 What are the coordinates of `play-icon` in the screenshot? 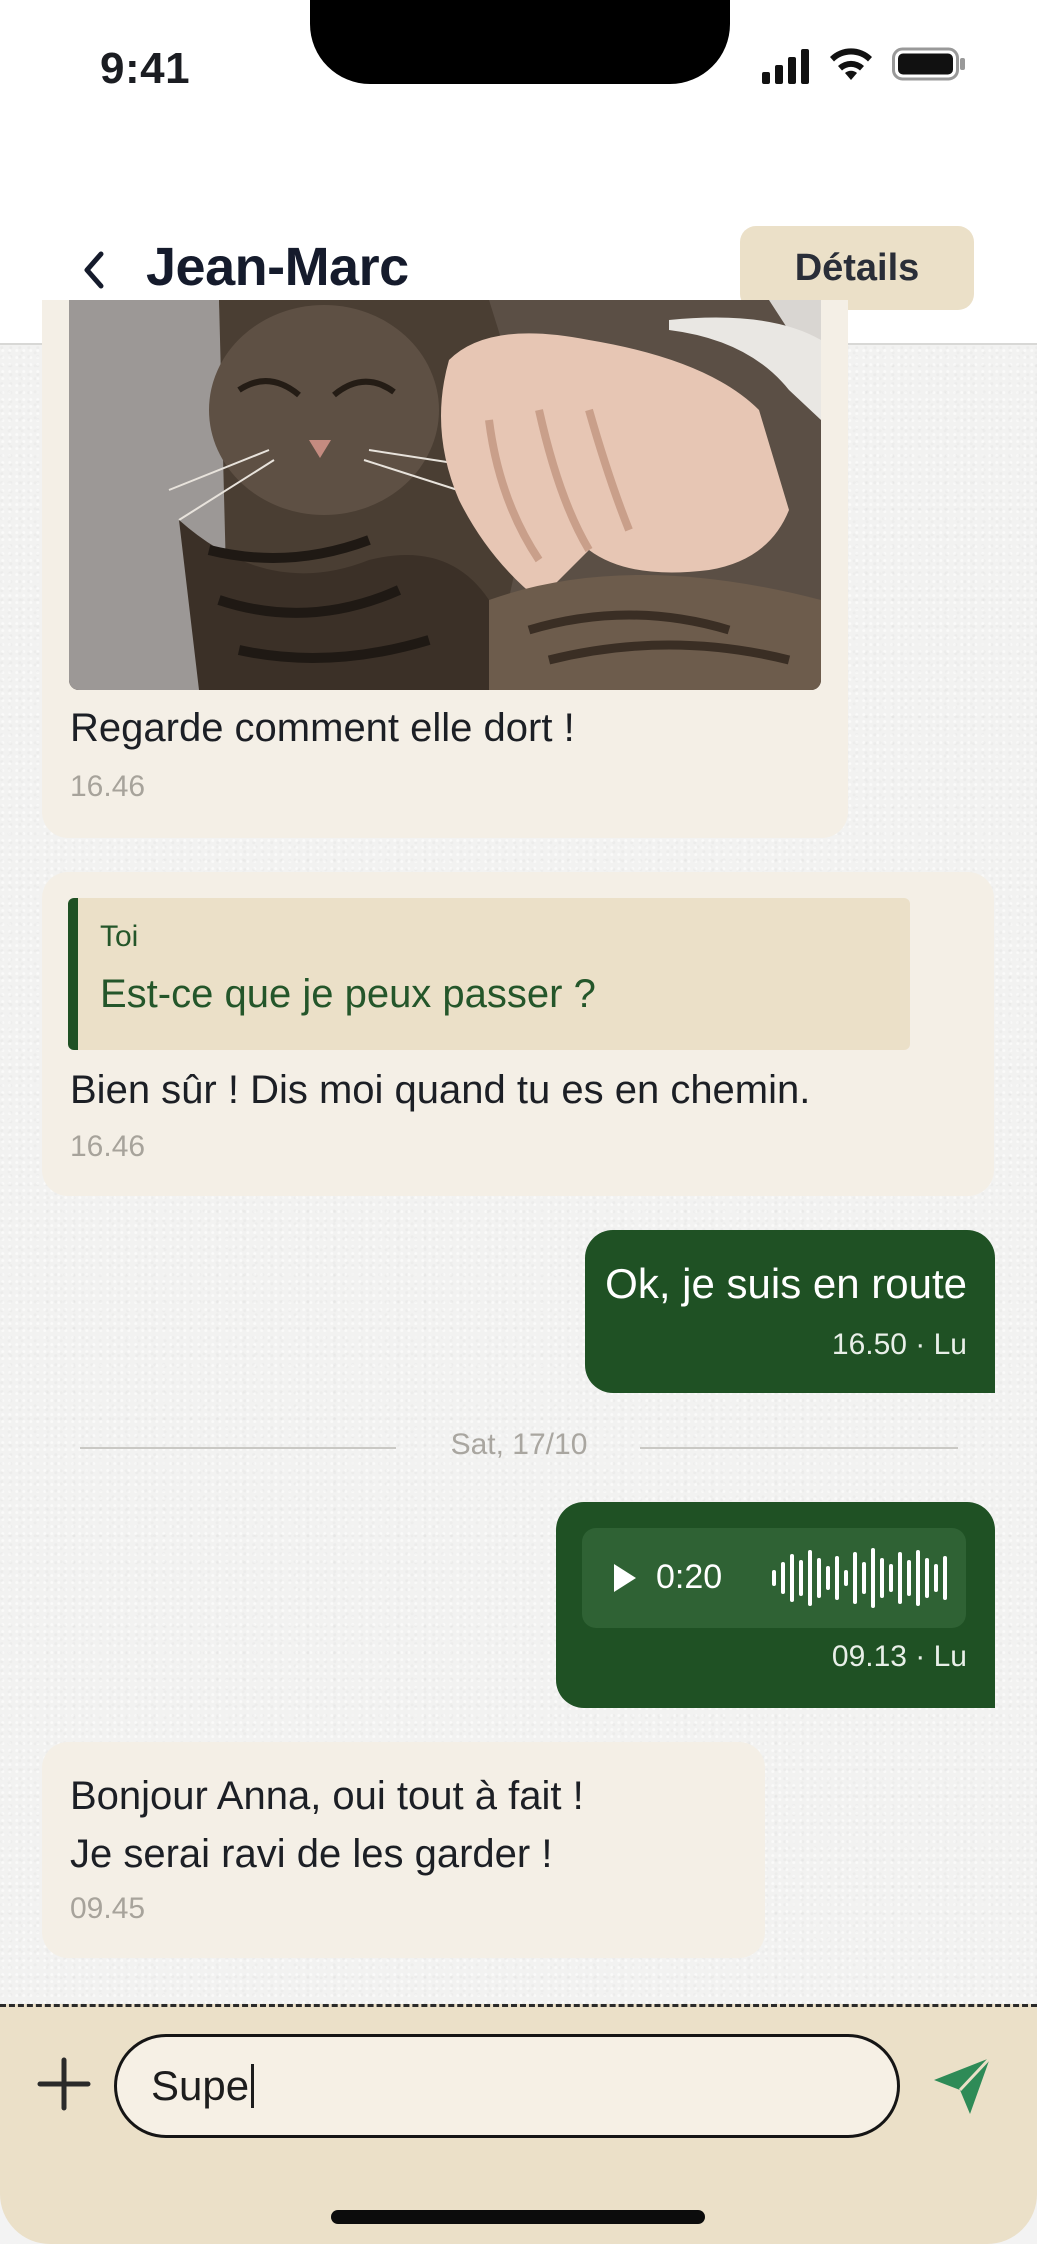 It's located at (625, 1578).